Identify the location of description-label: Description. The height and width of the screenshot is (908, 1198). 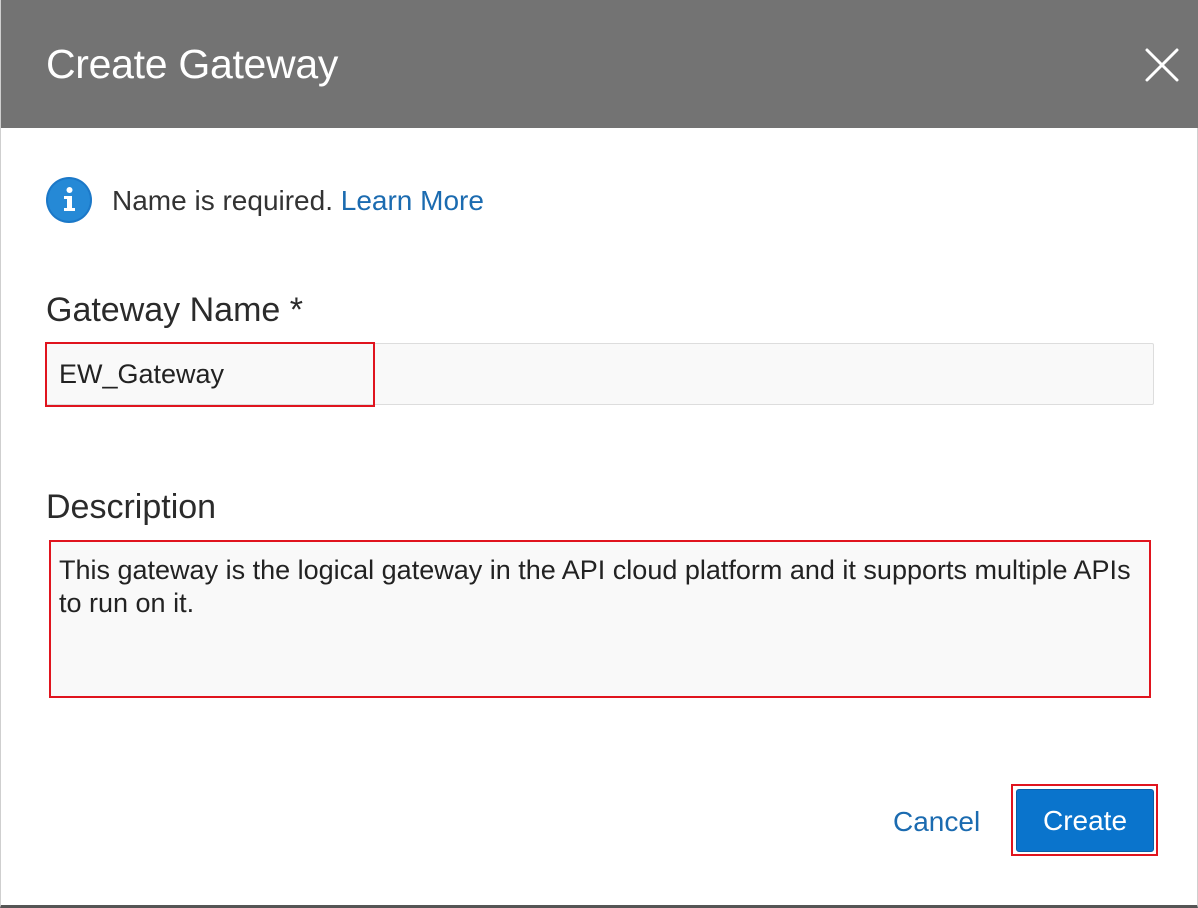
(131, 507).